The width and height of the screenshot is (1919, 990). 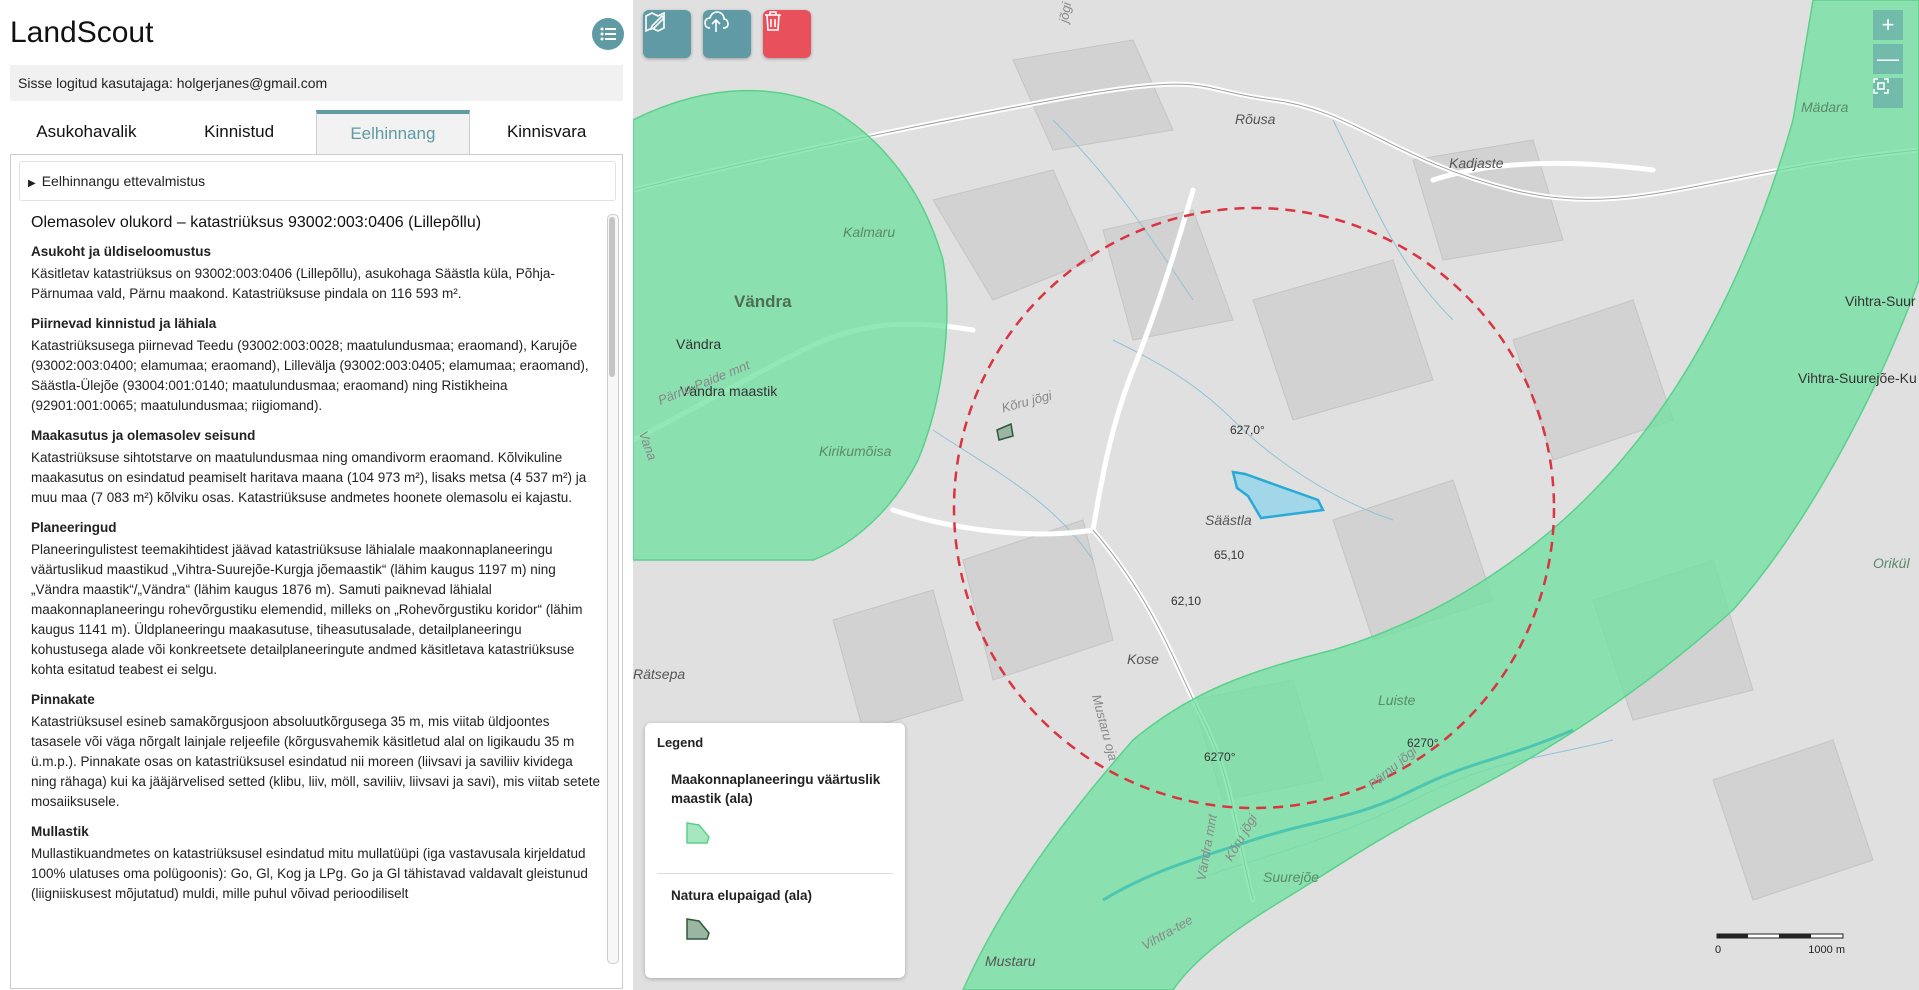 I want to click on scale-bar: 0 1000 m, so click(x=1780, y=945).